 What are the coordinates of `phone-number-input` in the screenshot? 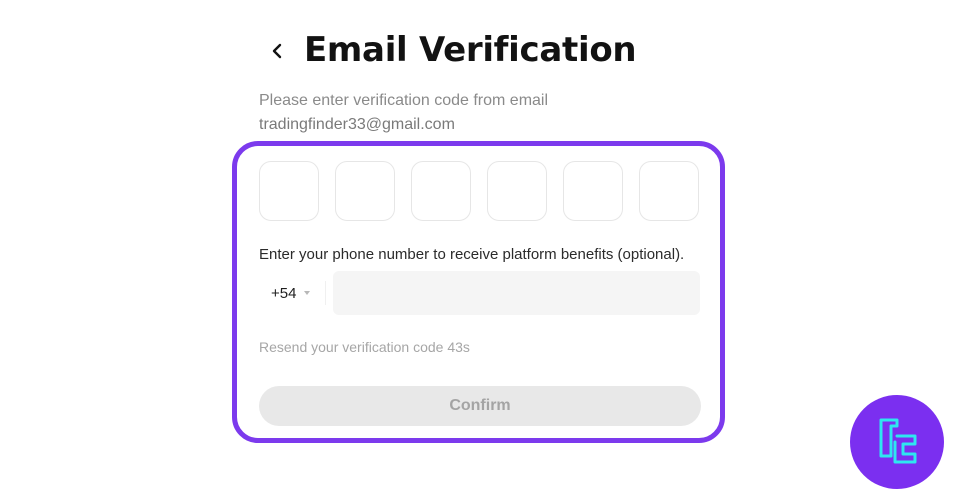 It's located at (516, 293).